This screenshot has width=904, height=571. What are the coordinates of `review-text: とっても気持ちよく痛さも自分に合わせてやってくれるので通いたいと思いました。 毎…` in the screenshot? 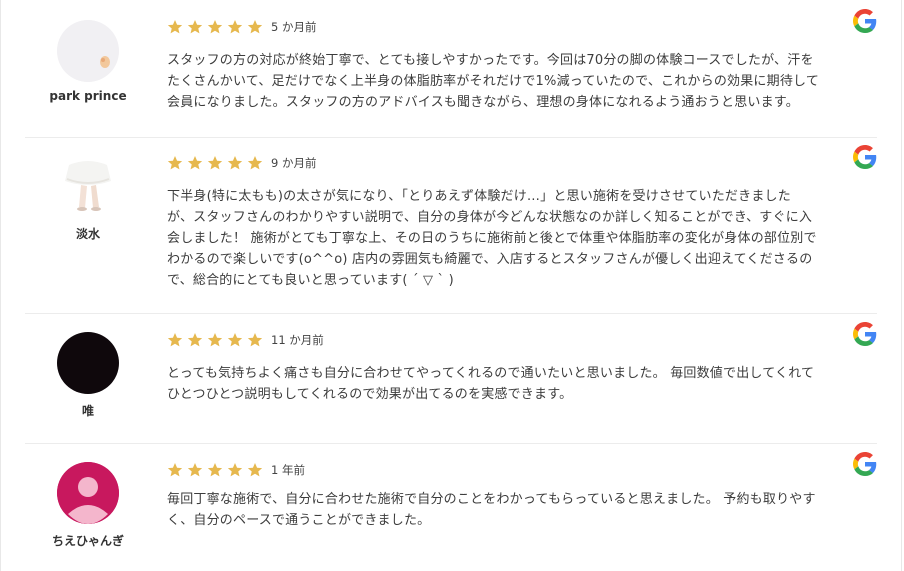 It's located at (517, 384).